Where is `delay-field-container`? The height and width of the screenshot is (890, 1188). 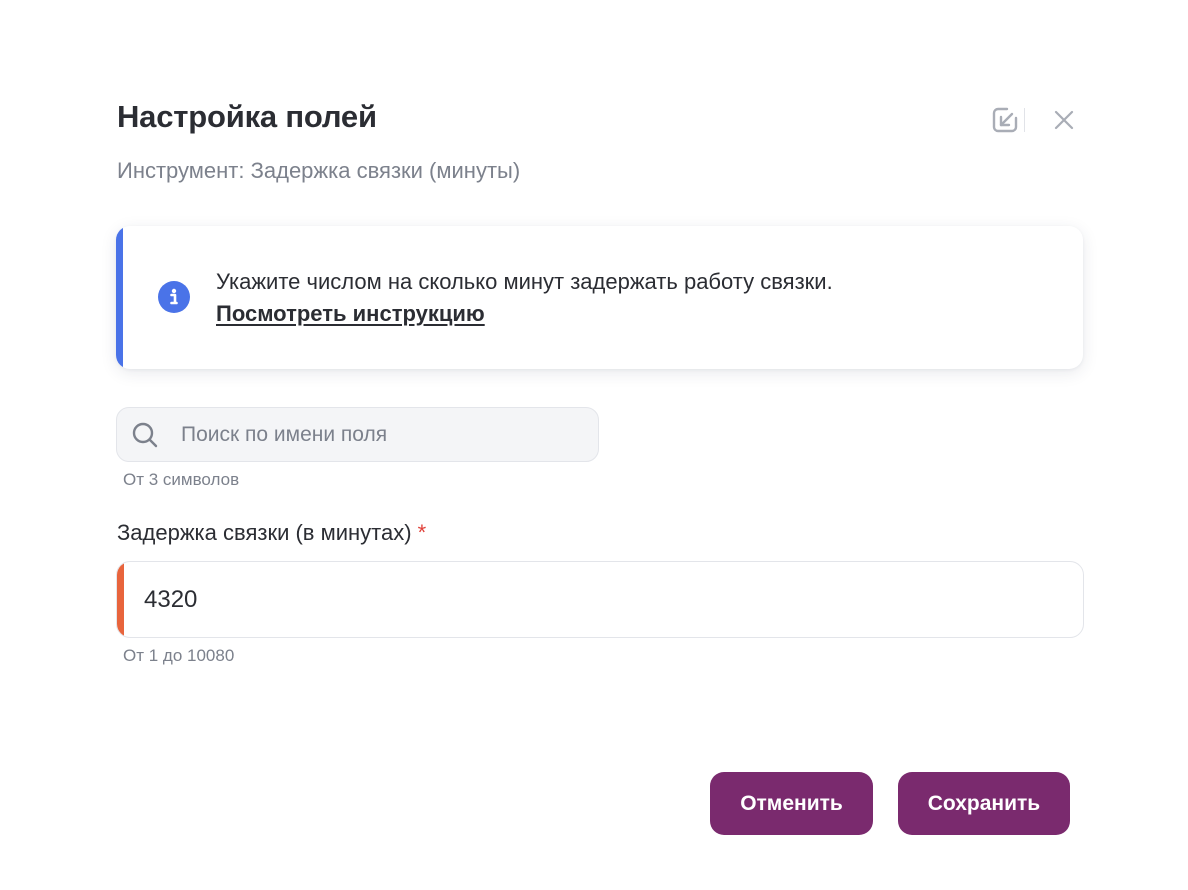 delay-field-container is located at coordinates (600, 599).